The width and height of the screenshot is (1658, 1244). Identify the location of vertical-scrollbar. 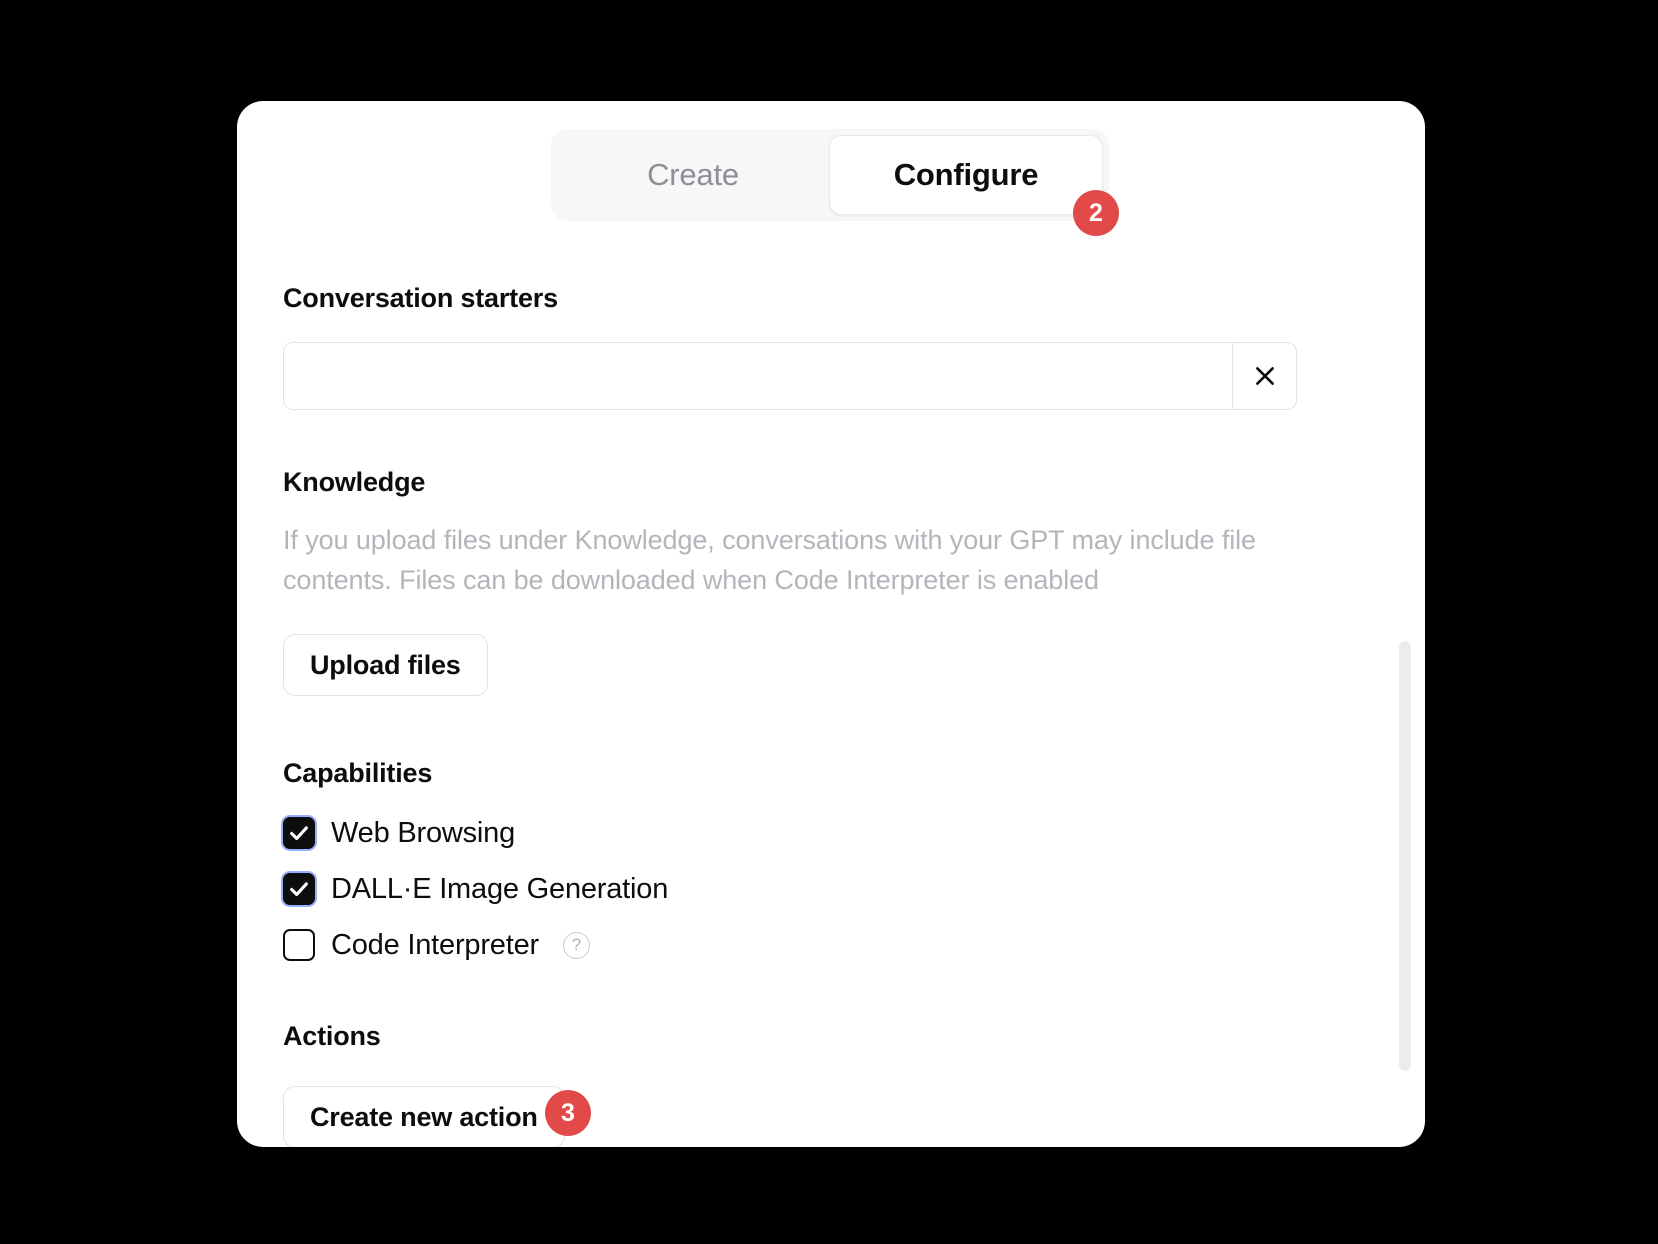
(1405, 856).